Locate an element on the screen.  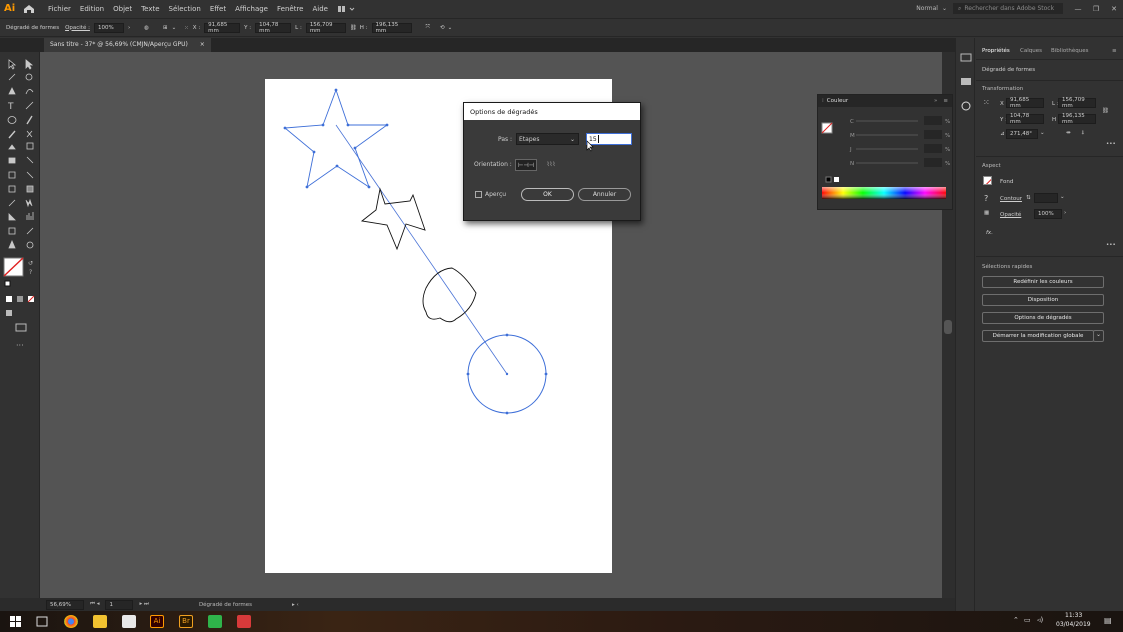
opacity-label: Opacité is located at coordinates (1010, 215).